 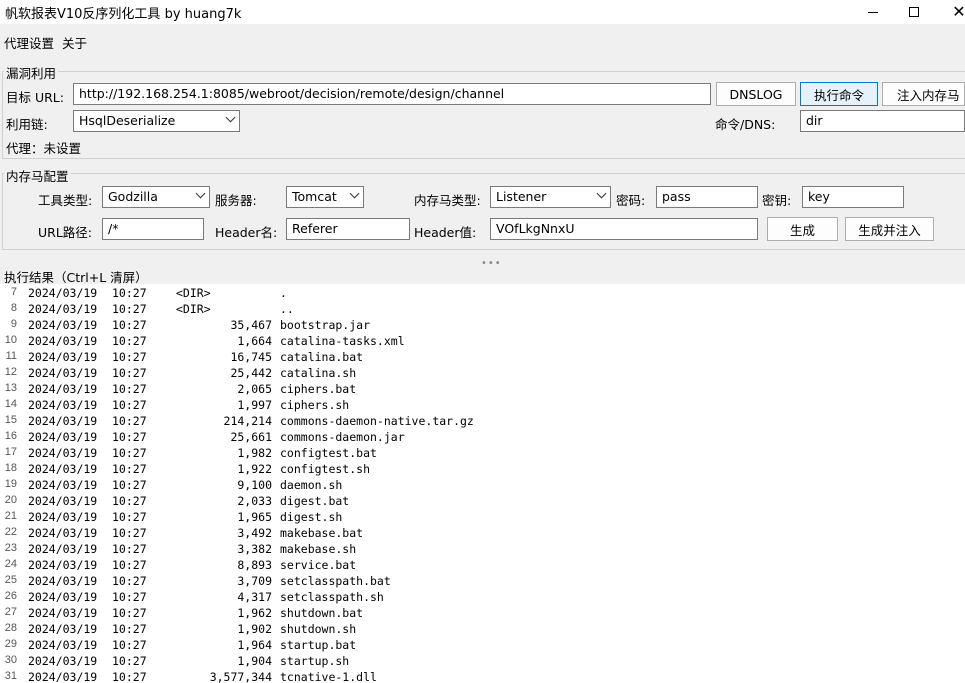 What do you see at coordinates (377, 421) in the screenshot?
I see `line-filename: commons-daemon-native.tar.gz` at bounding box center [377, 421].